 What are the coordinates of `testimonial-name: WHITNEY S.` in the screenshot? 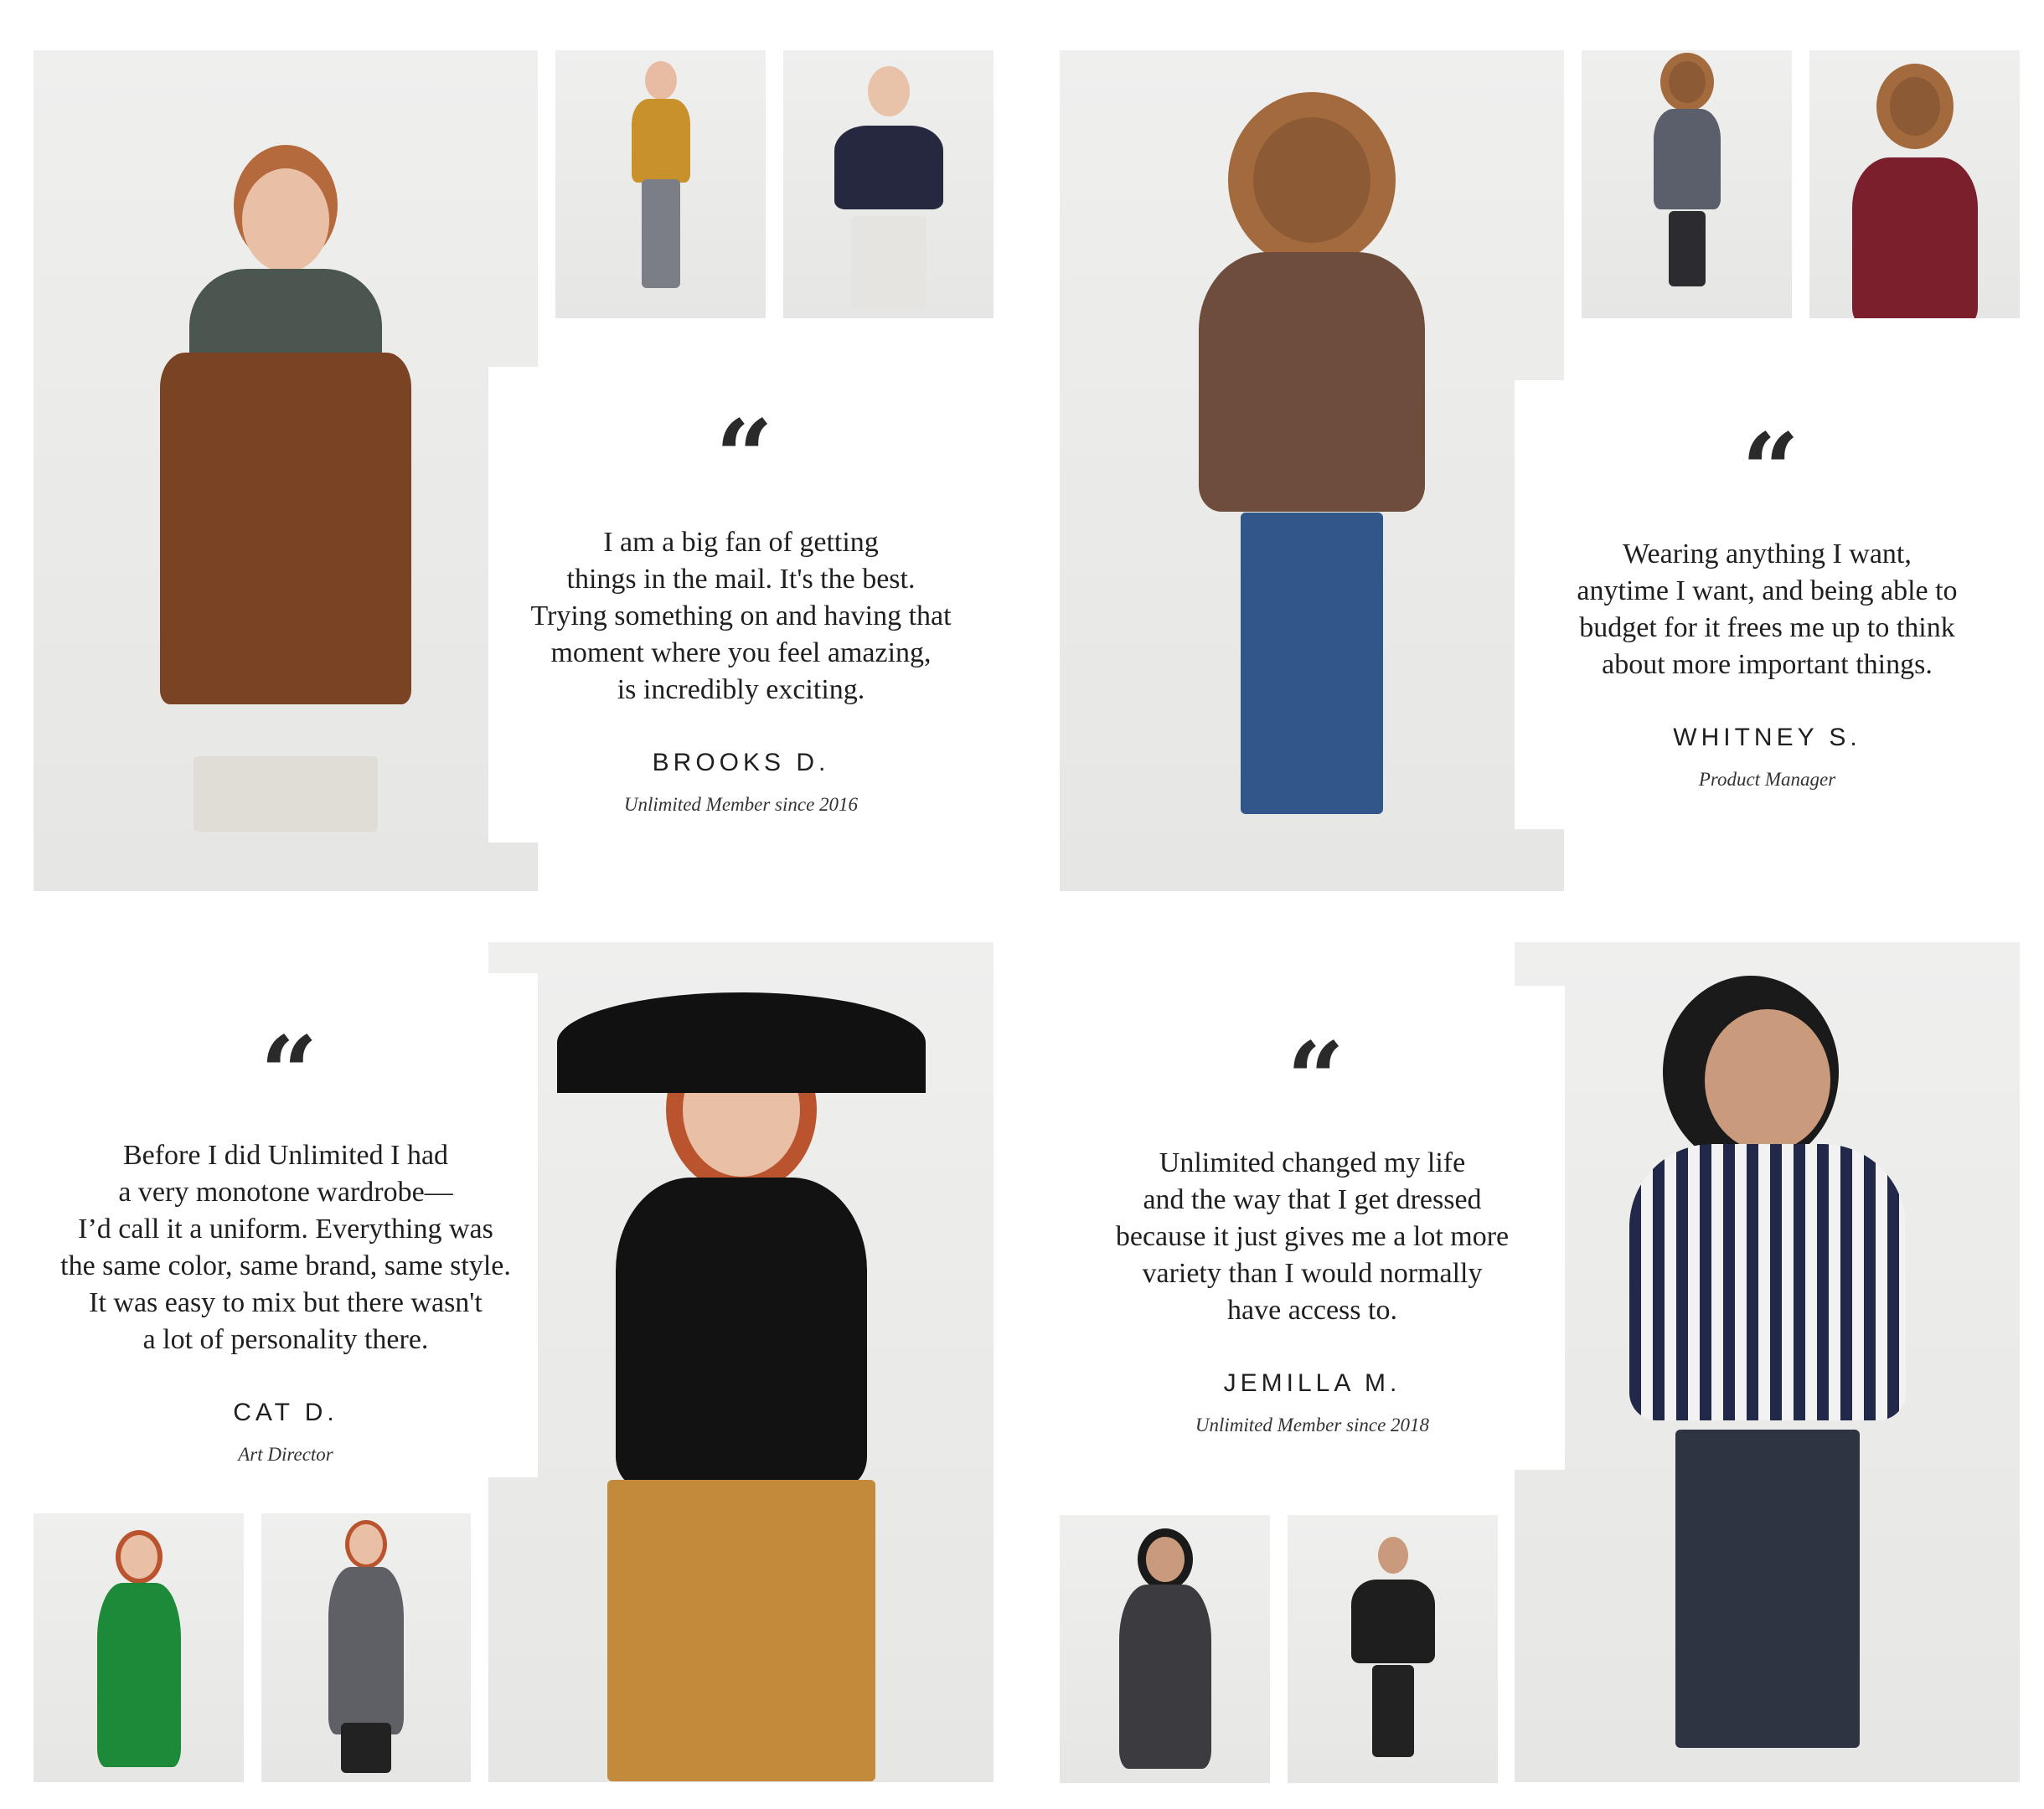 It's located at (1767, 737).